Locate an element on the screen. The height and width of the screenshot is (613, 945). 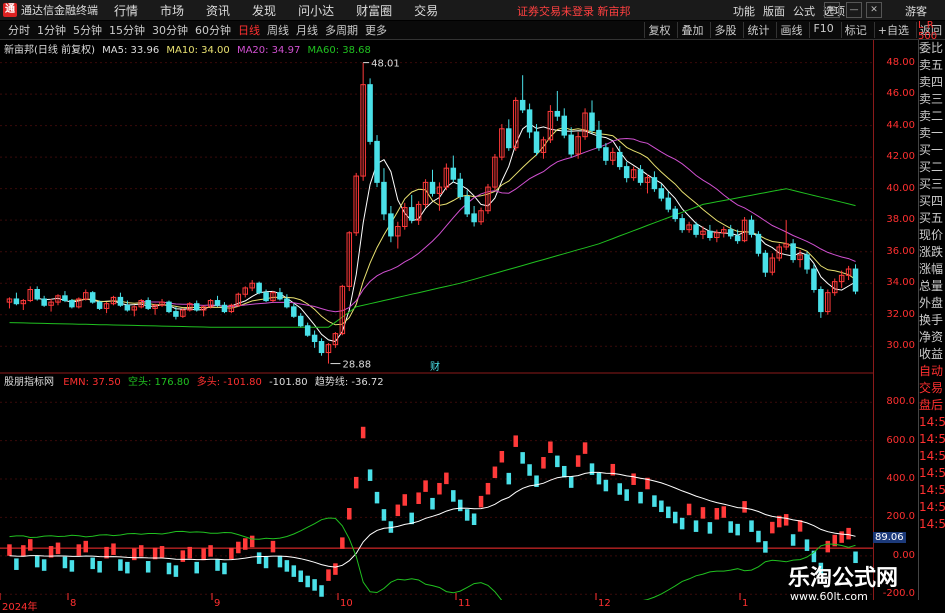
period-tab-7: 周线 is located at coordinates (278, 30).